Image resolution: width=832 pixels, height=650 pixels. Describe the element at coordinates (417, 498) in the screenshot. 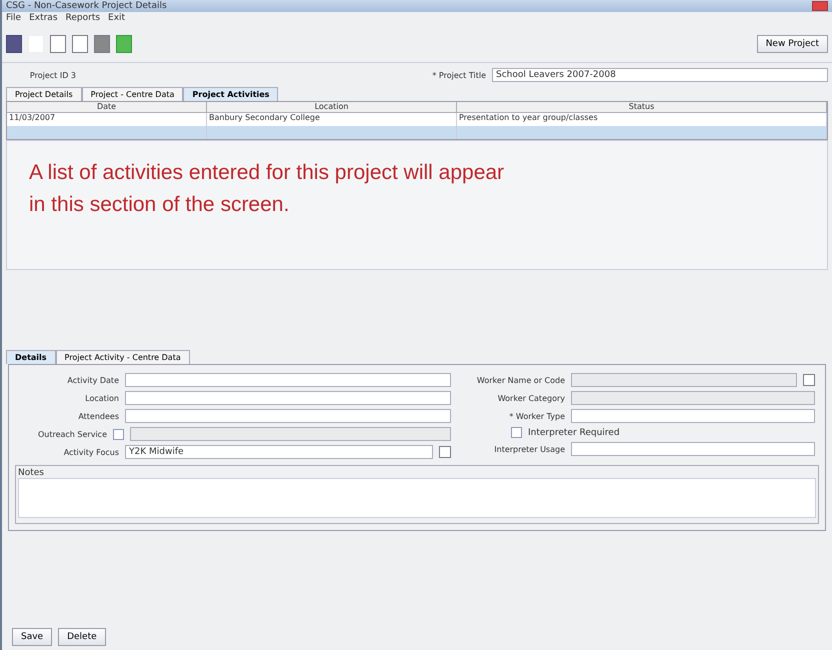

I see `notes-field` at that location.